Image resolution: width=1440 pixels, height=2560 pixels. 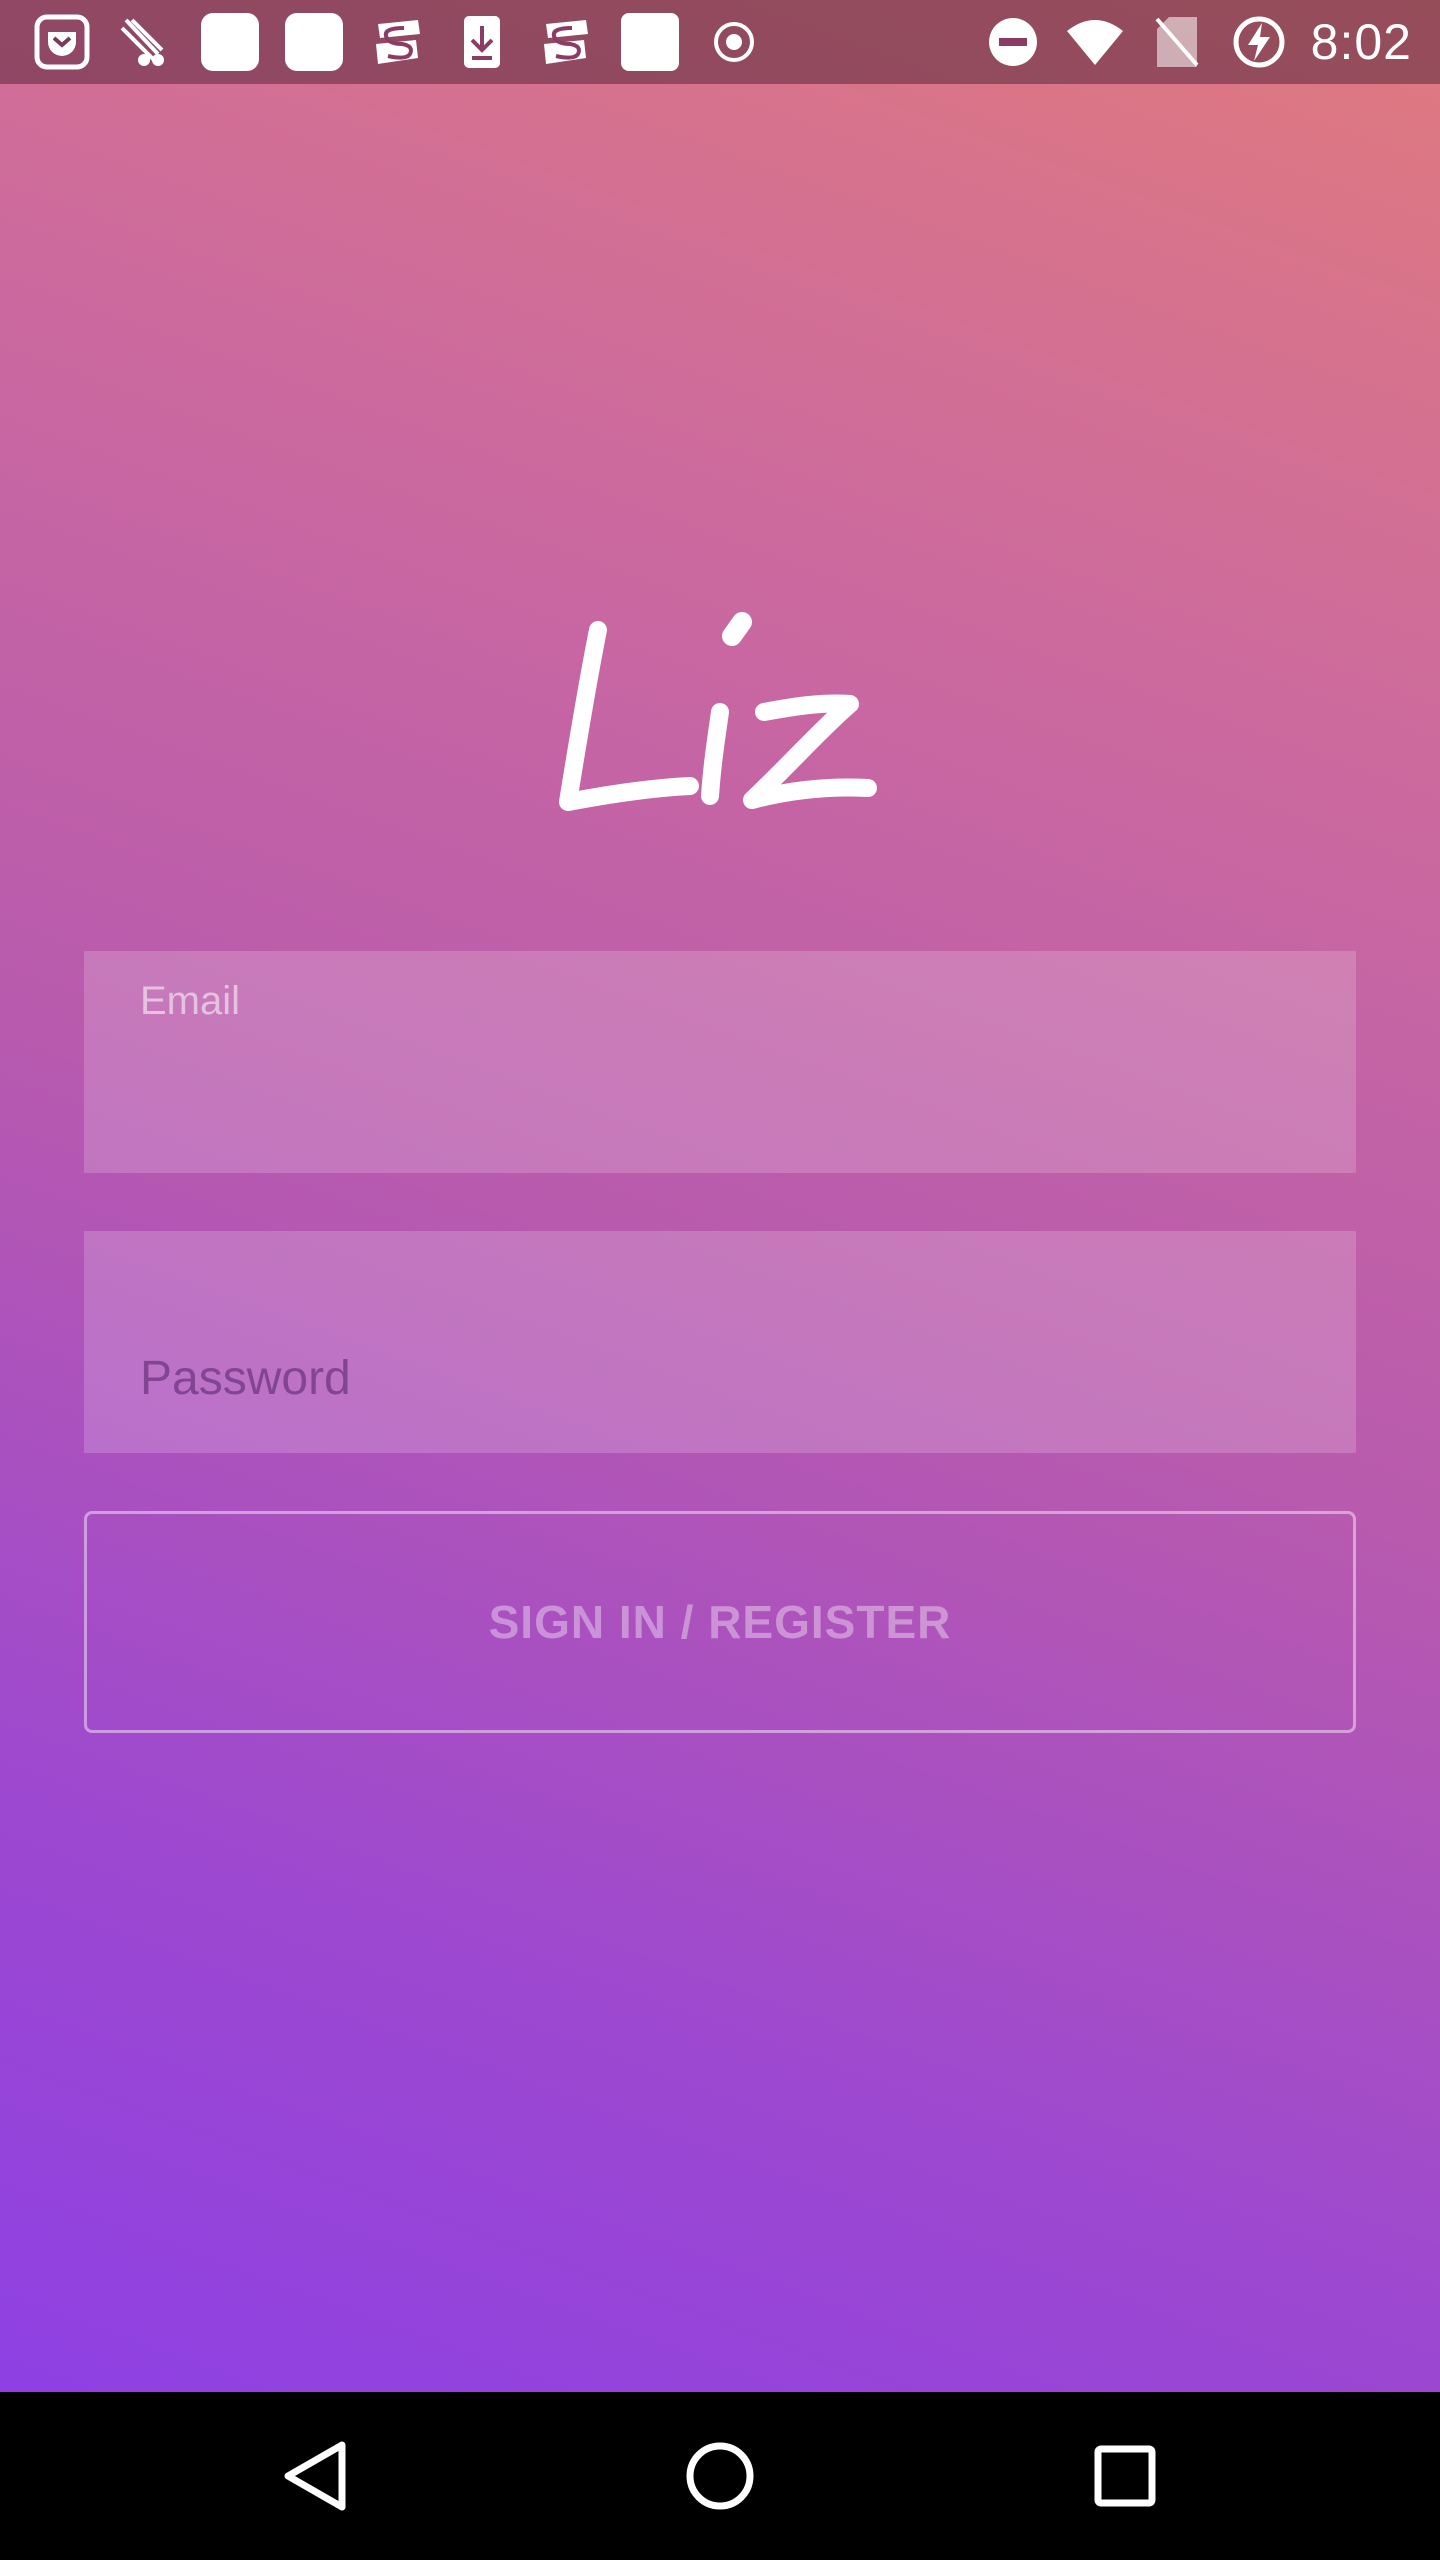 I want to click on no-sim-icon, so click(x=1177, y=42).